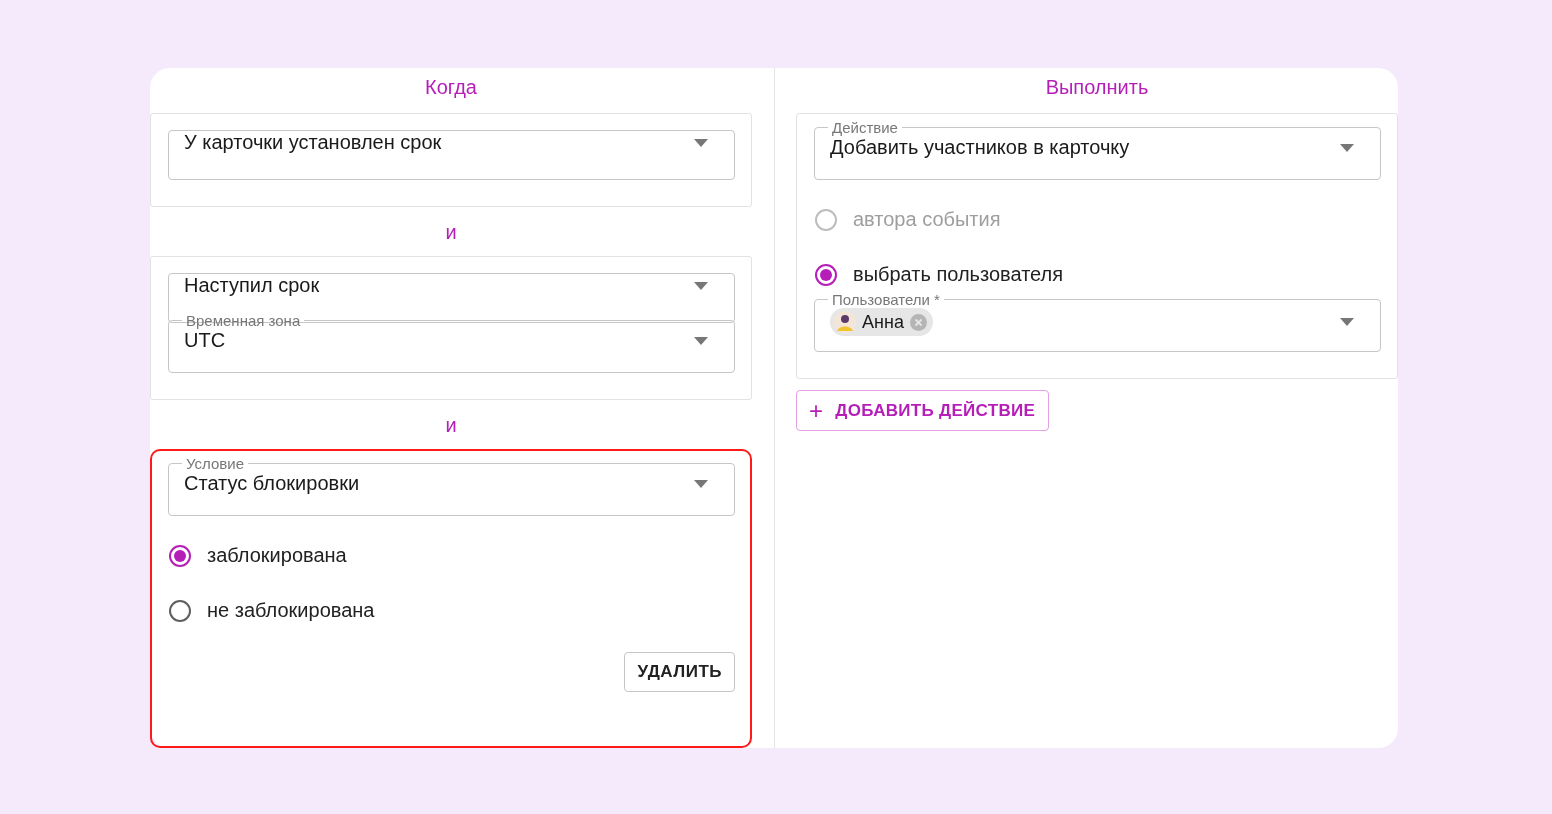 The width and height of the screenshot is (1552, 814). I want to click on select-field: Действие Добавить участников в карточку, so click(1097, 149).